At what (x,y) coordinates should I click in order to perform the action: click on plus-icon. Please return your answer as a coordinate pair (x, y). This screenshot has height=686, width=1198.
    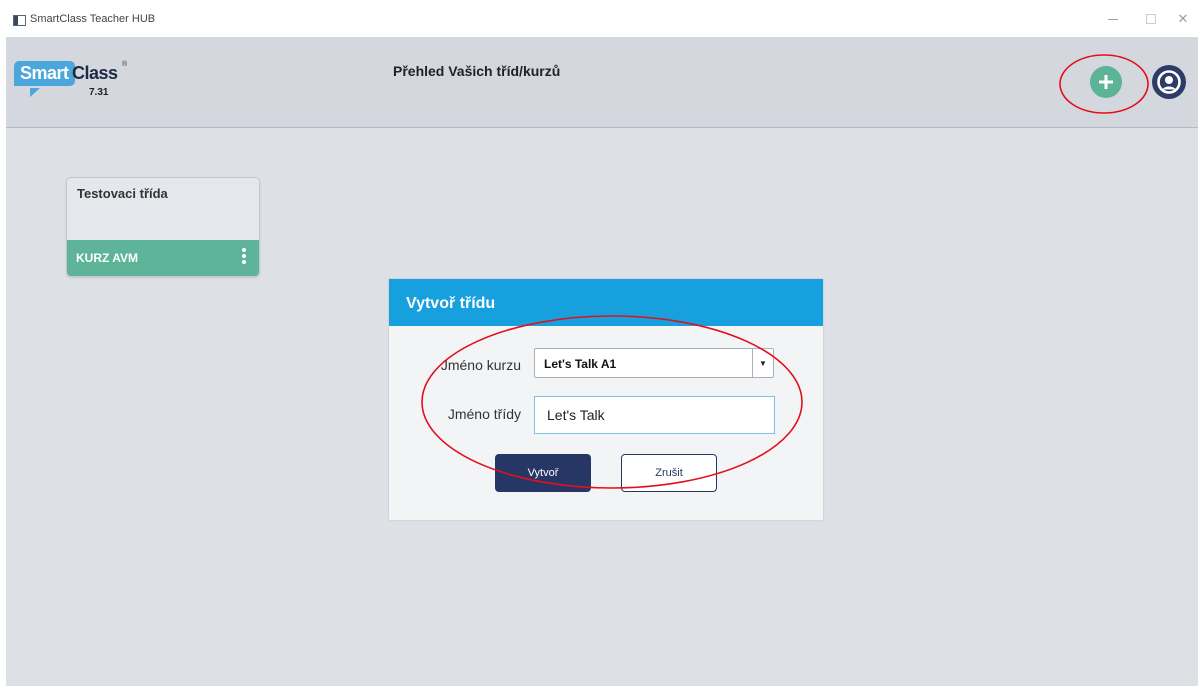
    Looking at the image, I should click on (1106, 82).